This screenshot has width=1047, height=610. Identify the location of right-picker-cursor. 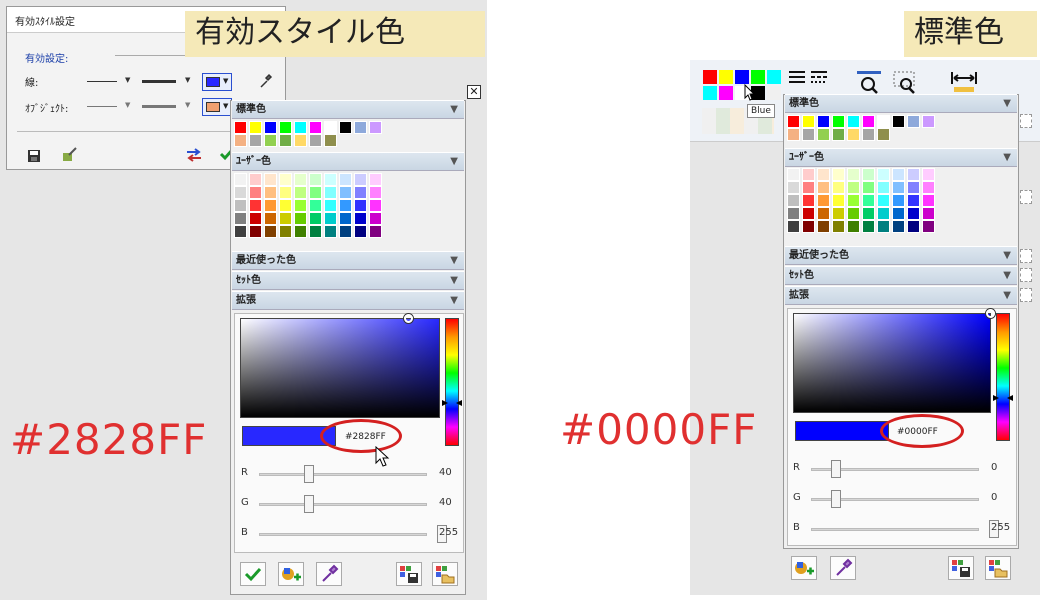
(990, 313).